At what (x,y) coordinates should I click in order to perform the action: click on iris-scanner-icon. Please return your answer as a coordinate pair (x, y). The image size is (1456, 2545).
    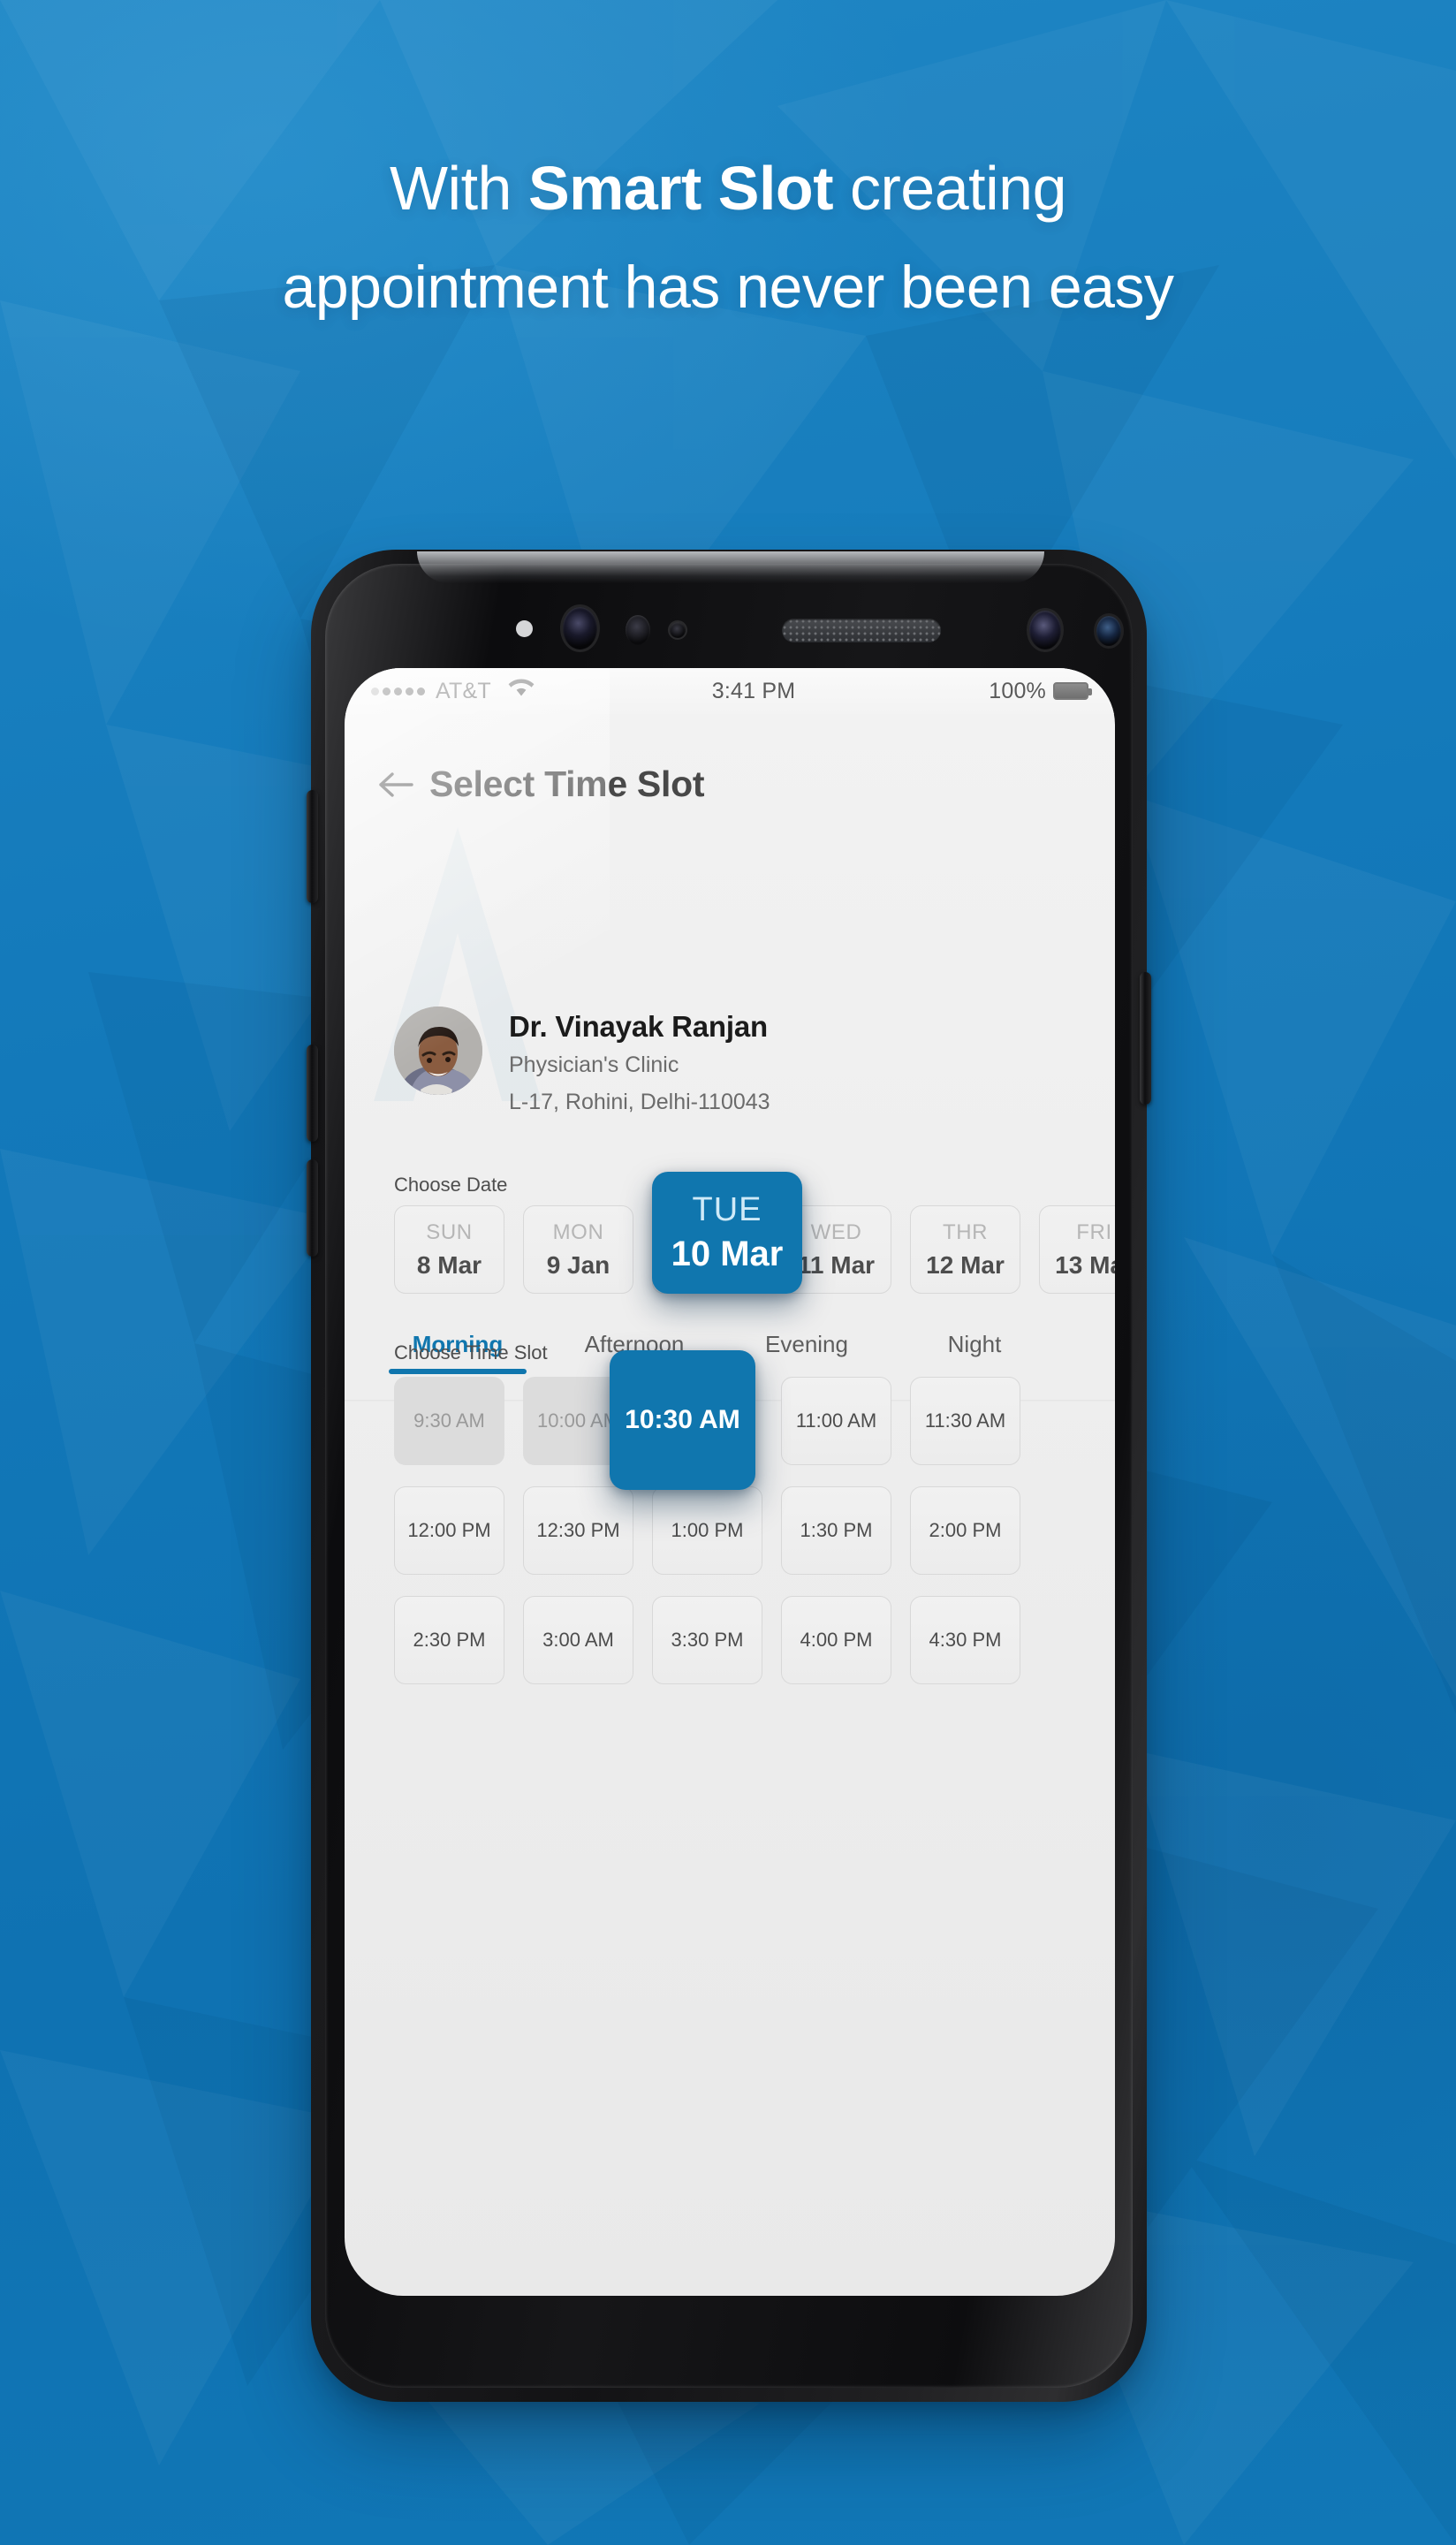
    Looking at the image, I should click on (1045, 630).